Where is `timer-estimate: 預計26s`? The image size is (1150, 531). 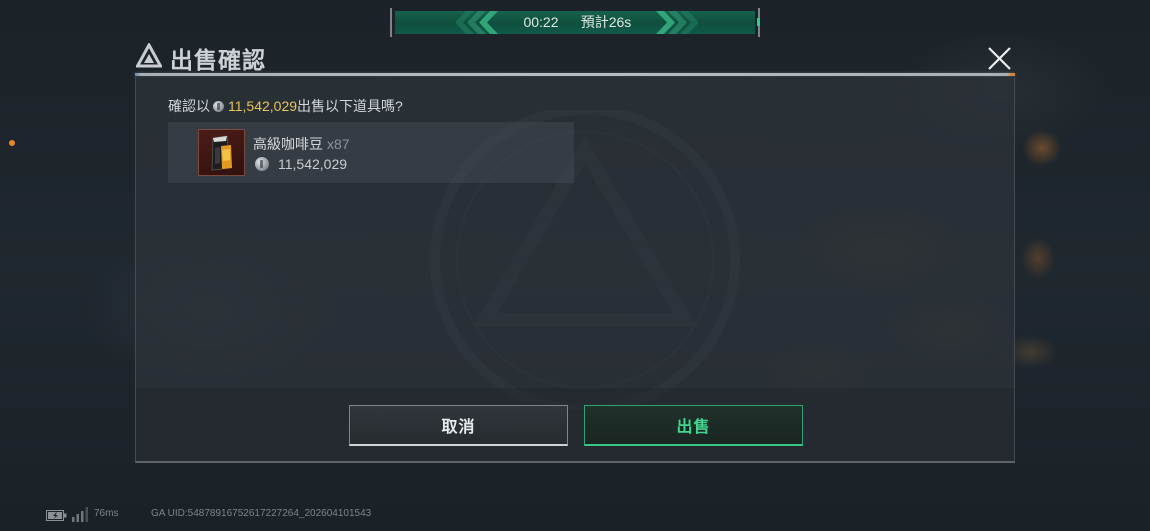
timer-estimate: 預計26s is located at coordinates (606, 22).